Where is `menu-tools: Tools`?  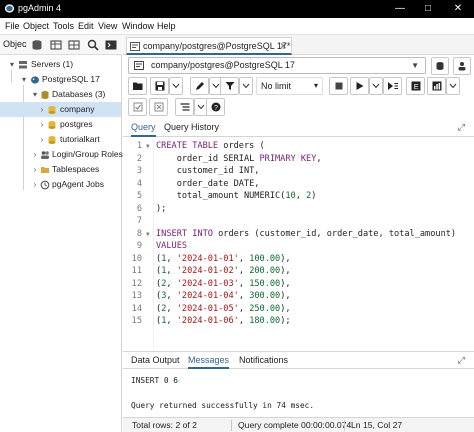 menu-tools: Tools is located at coordinates (63, 26).